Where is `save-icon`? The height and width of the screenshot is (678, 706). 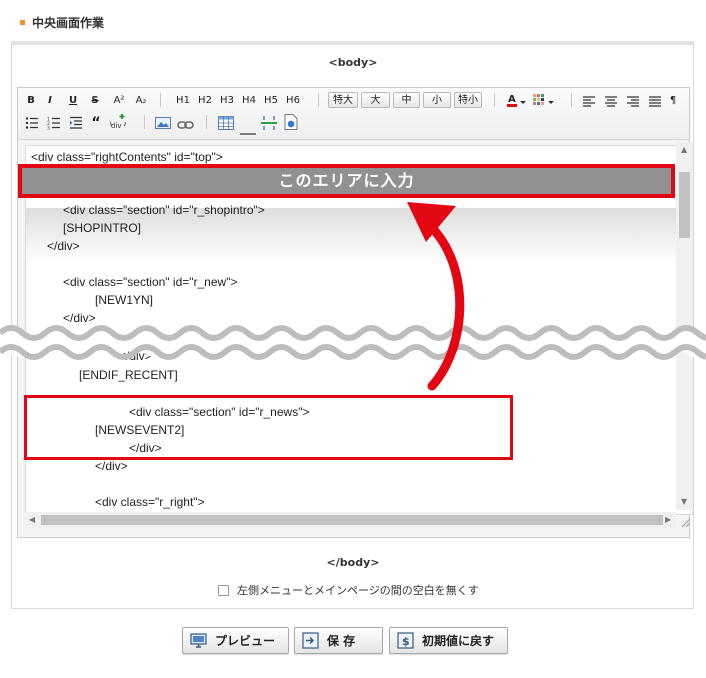 save-icon is located at coordinates (310, 640).